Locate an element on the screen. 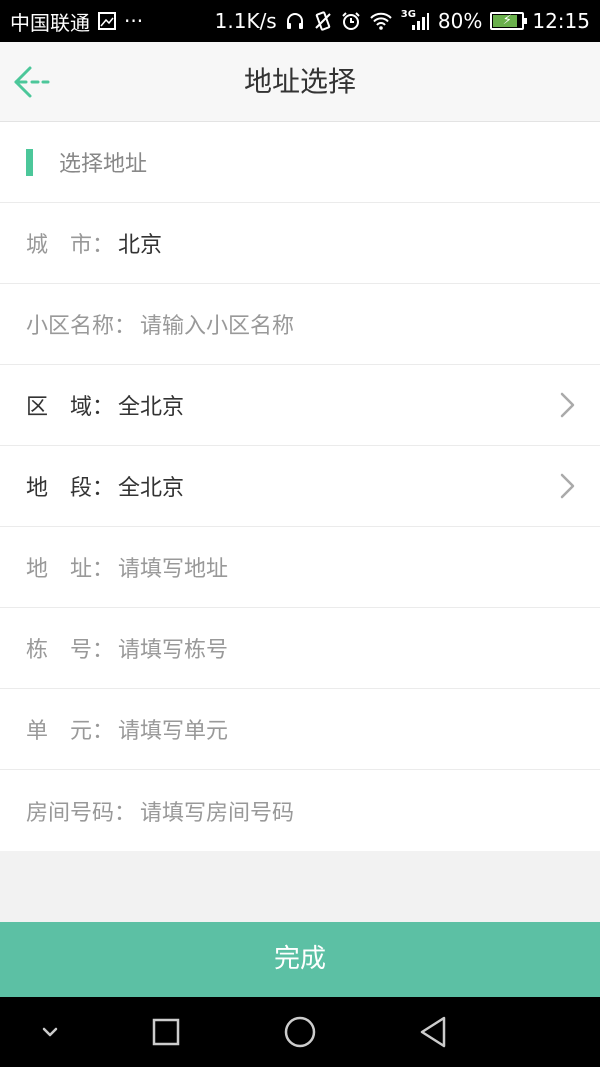 This screenshot has height=1067, width=600. city-label: 城 市： is located at coordinates (70, 245).